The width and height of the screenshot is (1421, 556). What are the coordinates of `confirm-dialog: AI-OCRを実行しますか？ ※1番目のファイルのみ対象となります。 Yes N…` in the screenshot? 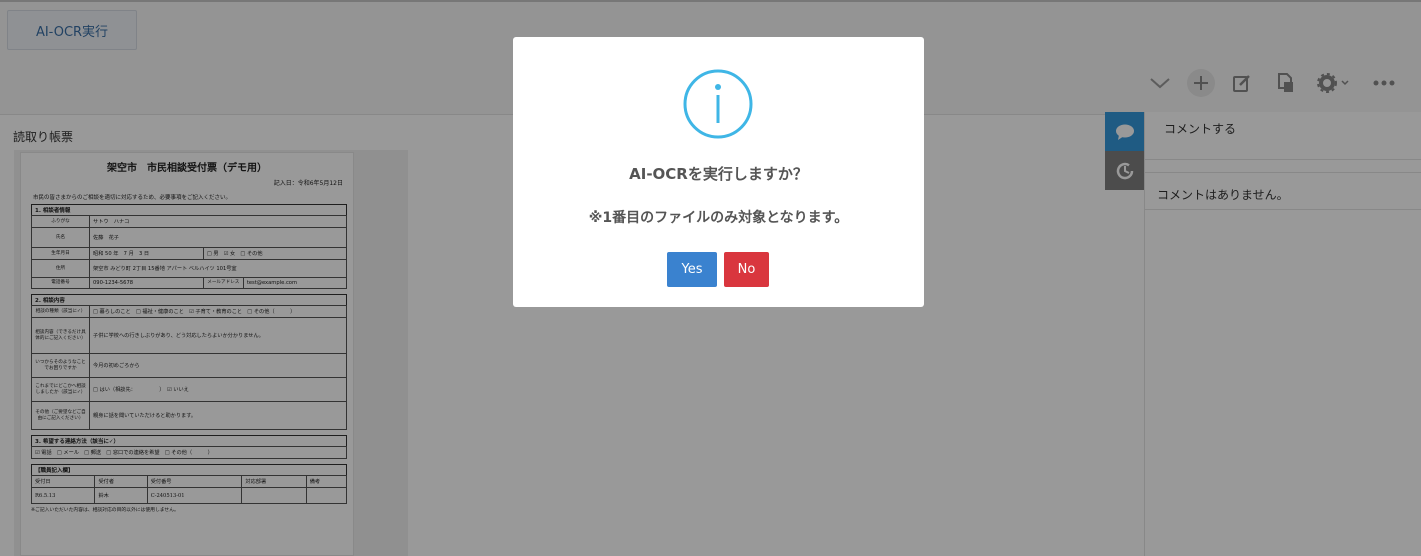 It's located at (718, 172).